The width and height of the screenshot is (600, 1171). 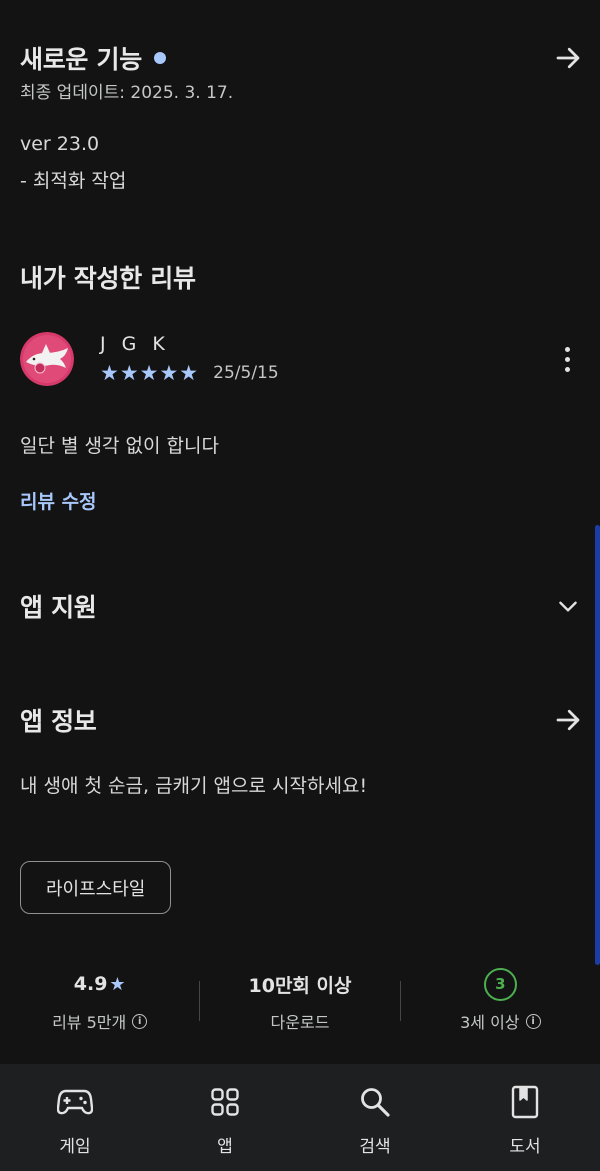 What do you see at coordinates (375, 1147) in the screenshot?
I see `nav-label-search: 검색` at bounding box center [375, 1147].